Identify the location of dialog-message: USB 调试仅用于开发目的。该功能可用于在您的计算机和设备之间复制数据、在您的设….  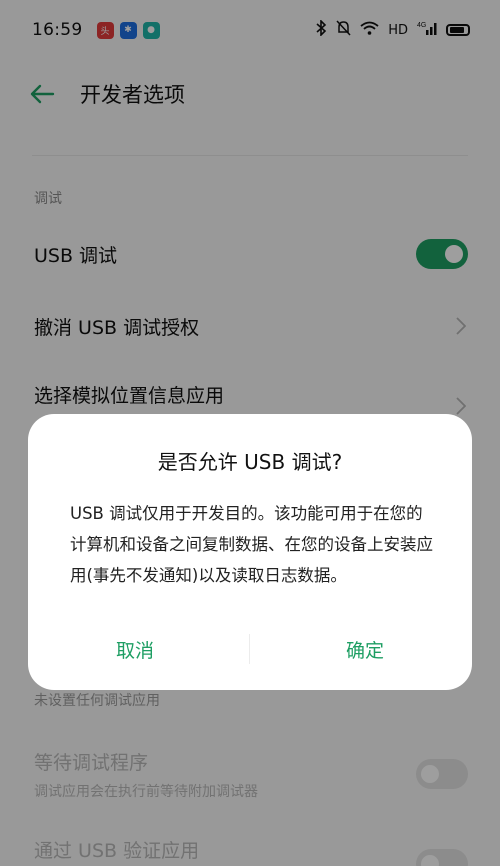
(251, 544).